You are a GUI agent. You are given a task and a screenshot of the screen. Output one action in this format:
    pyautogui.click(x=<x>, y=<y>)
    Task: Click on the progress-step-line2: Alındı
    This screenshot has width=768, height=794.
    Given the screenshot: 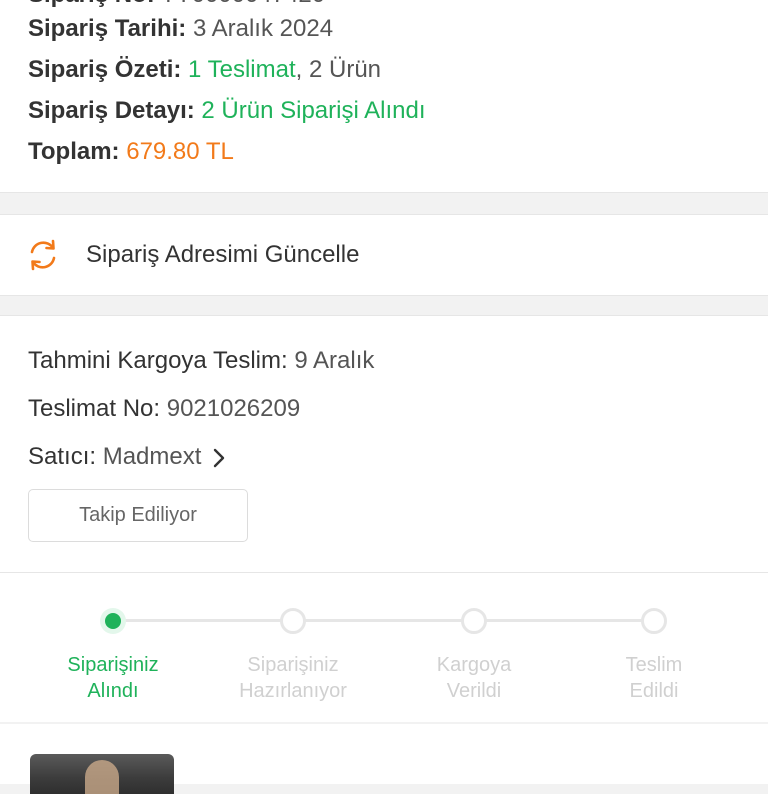 What is the action you would take?
    pyautogui.click(x=113, y=691)
    